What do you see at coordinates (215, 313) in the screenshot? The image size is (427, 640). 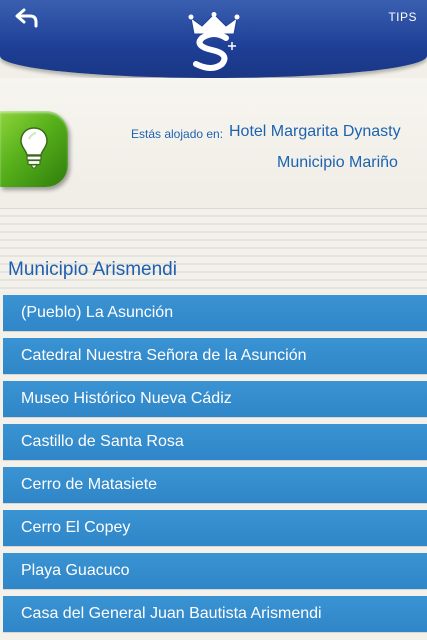 I see `list-item: (Pueblo) La Asunción` at bounding box center [215, 313].